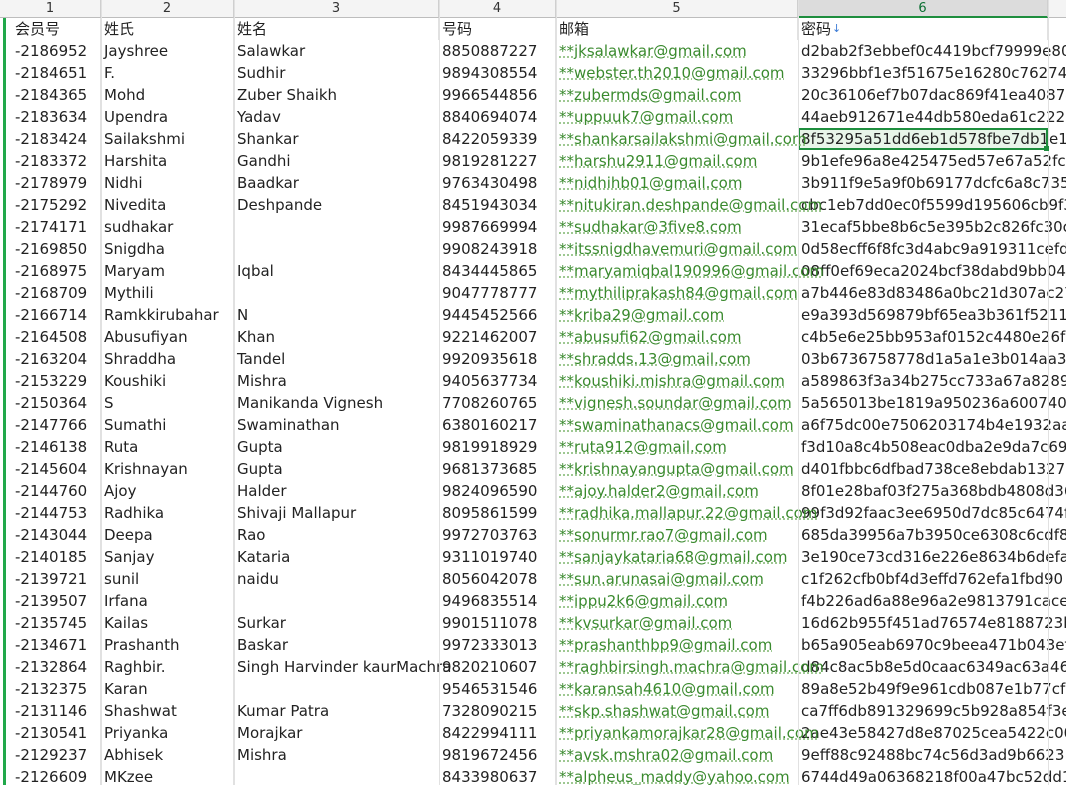 This screenshot has width=1066, height=785. I want to click on email-cell: **itssnigdhavemuri@gmail.com, so click(677, 249).